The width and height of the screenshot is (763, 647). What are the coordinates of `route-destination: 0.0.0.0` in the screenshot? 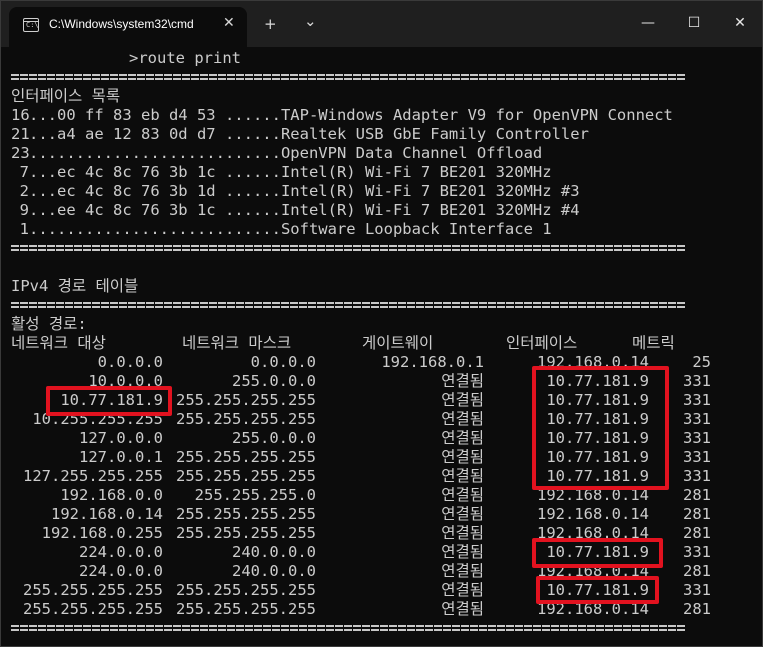 It's located at (130, 362).